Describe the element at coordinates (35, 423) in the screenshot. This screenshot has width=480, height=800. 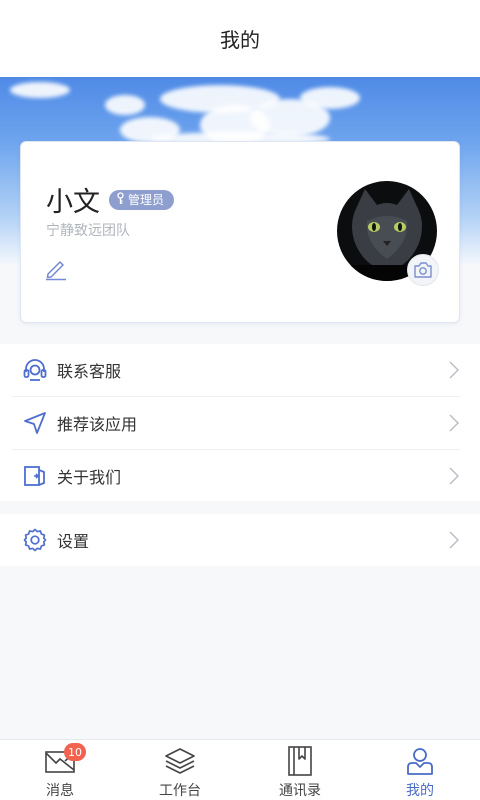
I see `navigation-arrow-icon` at that location.